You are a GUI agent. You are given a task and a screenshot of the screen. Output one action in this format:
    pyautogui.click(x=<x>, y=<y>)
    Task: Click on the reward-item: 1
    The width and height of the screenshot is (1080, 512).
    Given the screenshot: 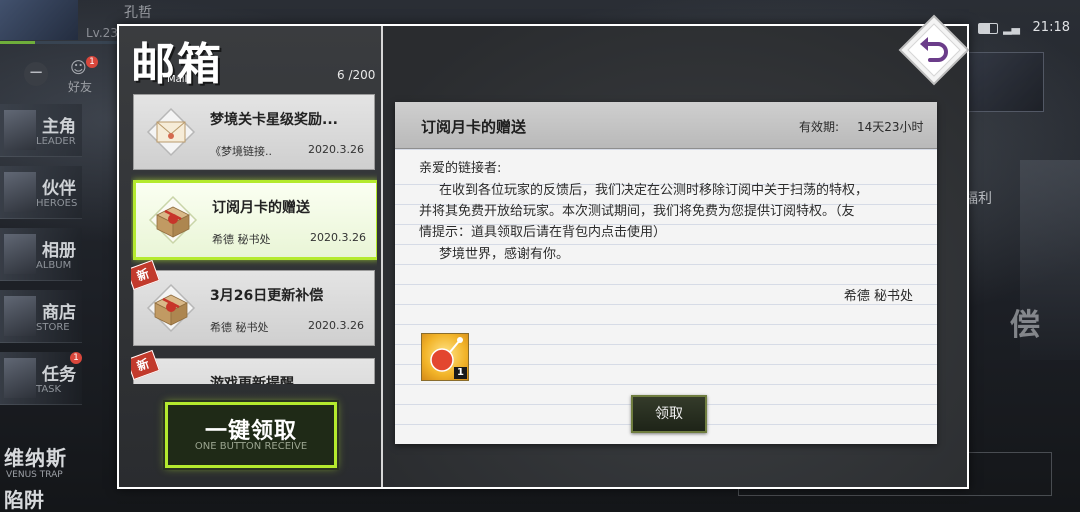 What is the action you would take?
    pyautogui.click(x=445, y=357)
    